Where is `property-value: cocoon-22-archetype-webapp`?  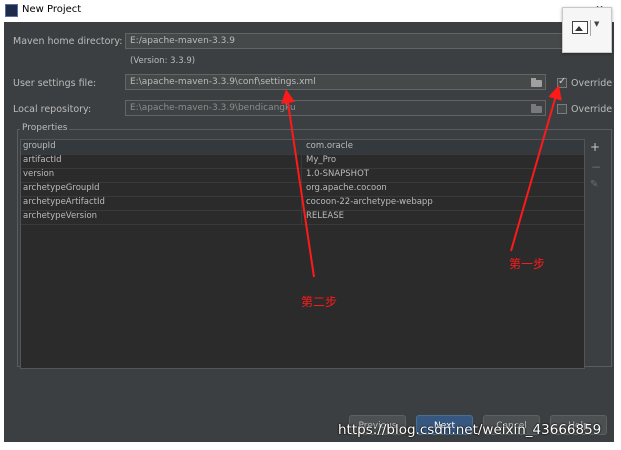
property-value: cocoon-22-archetype-webapp is located at coordinates (369, 202).